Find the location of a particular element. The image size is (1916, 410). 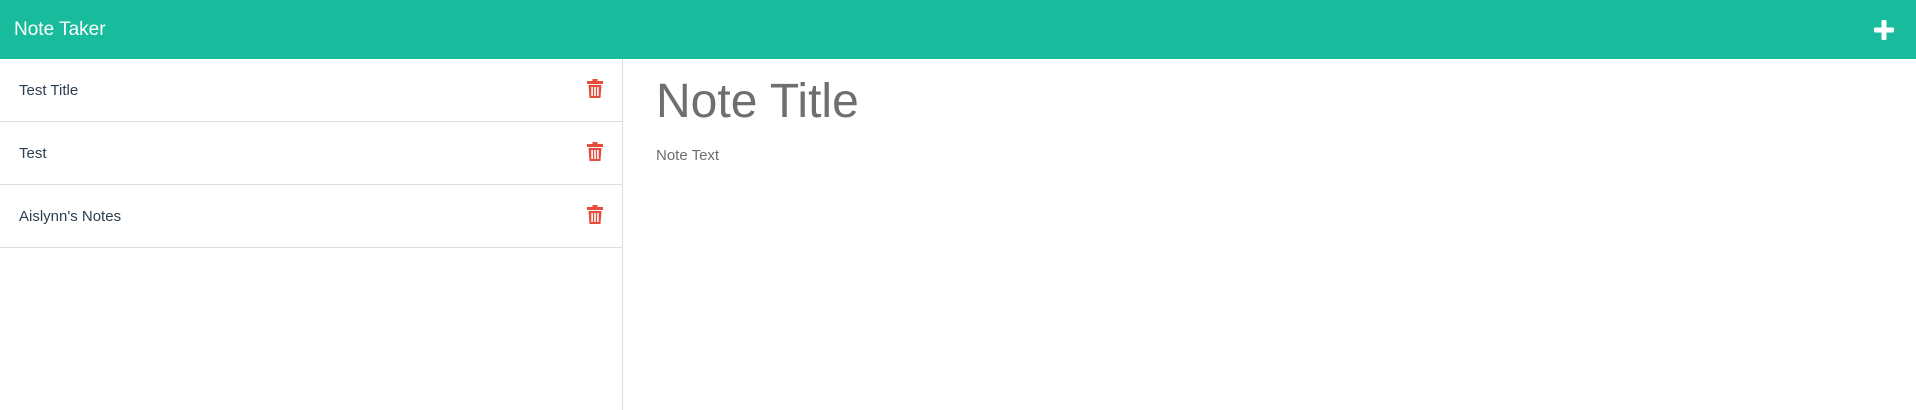

list-item: Aislynn's Notes is located at coordinates (311, 216).